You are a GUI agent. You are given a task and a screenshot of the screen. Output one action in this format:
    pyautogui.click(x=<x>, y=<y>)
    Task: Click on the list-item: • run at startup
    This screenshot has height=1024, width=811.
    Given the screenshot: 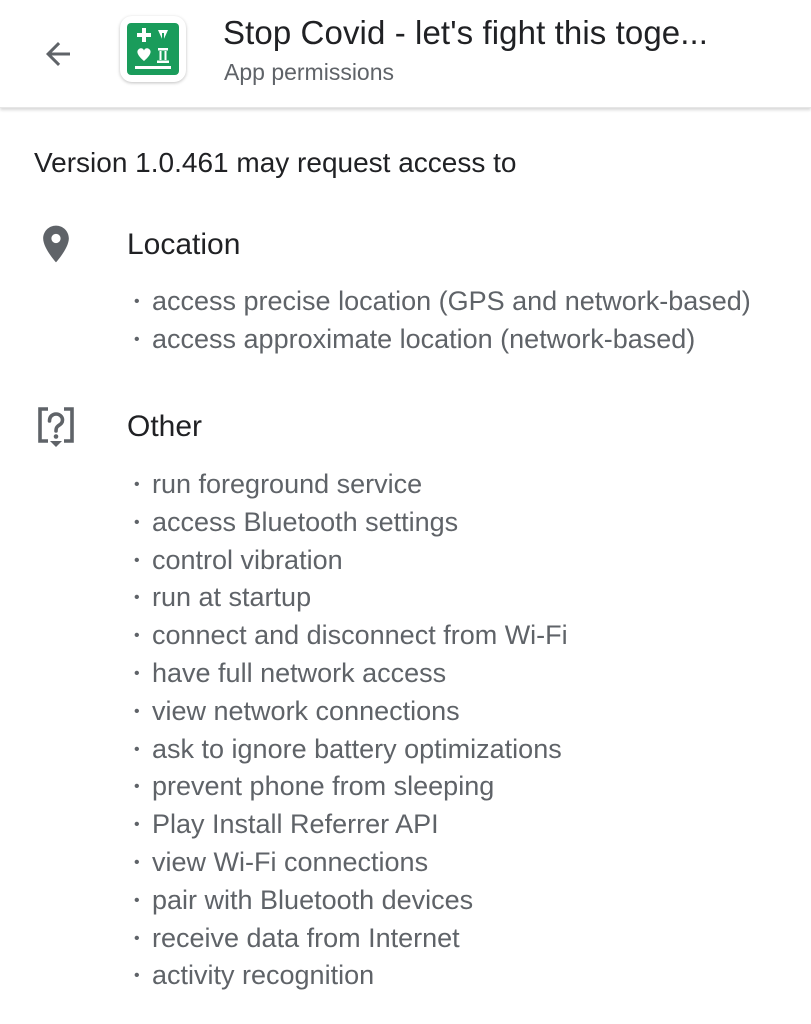 What is the action you would take?
    pyautogui.click(x=223, y=597)
    